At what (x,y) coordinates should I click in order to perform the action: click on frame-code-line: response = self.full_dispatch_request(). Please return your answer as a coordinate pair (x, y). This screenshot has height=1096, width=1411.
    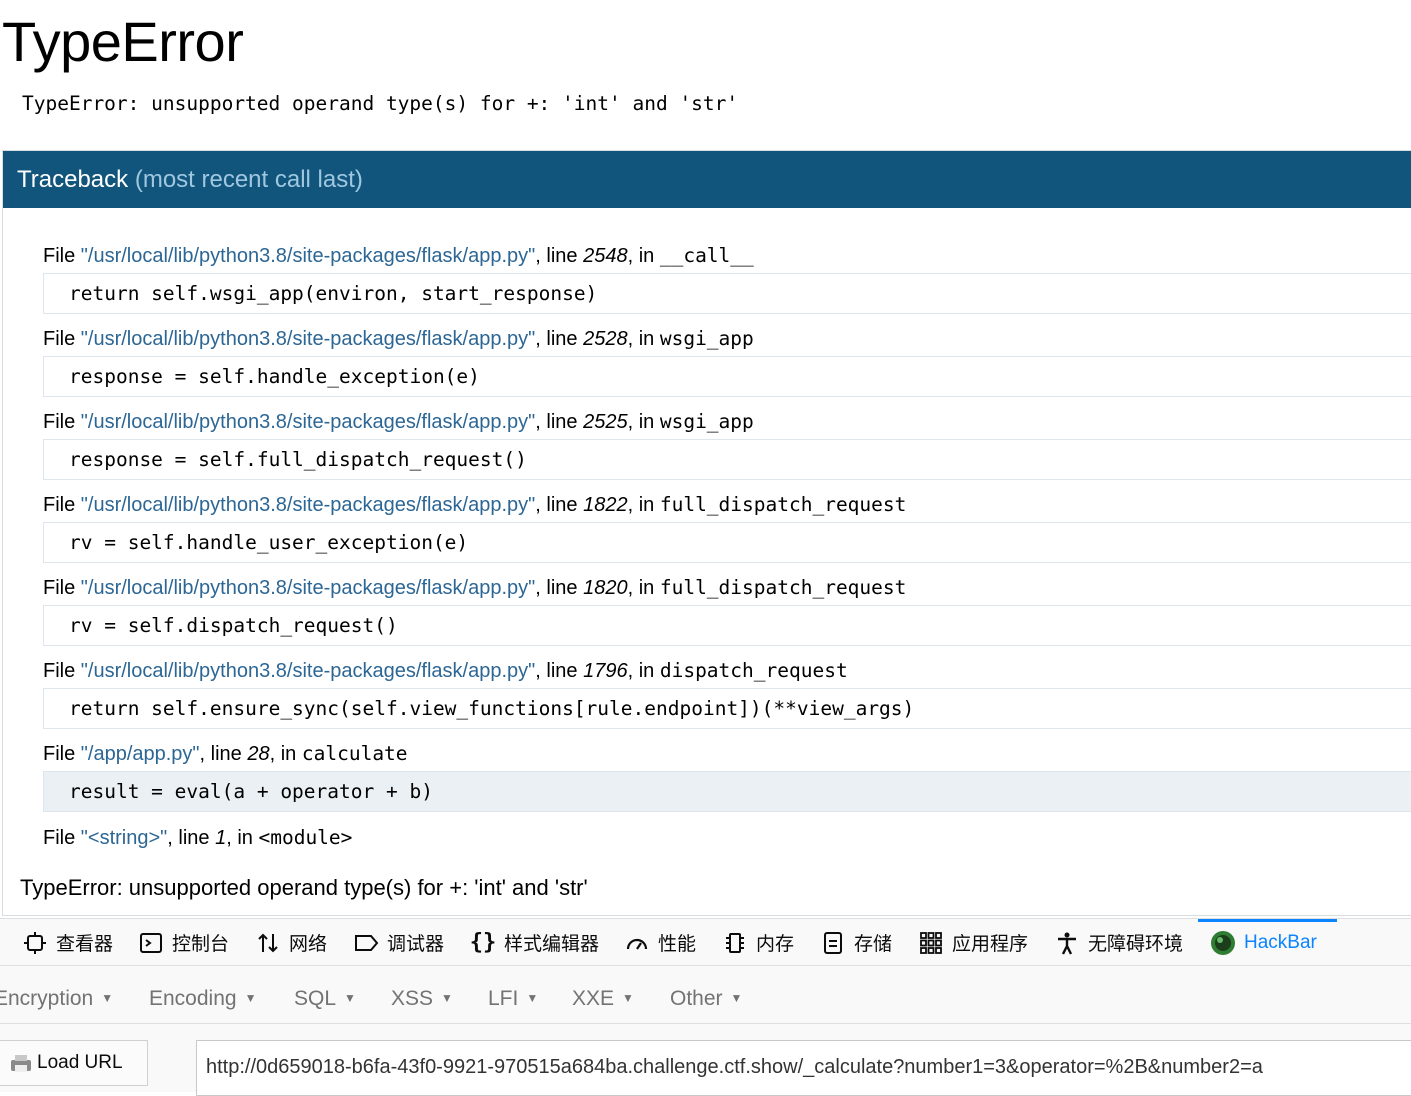
    Looking at the image, I should click on (727, 459).